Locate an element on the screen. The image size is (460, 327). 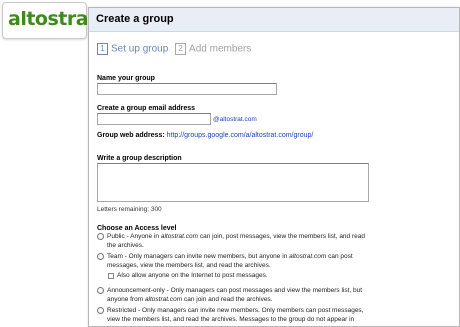
page-title: Create a group is located at coordinates (135, 19).